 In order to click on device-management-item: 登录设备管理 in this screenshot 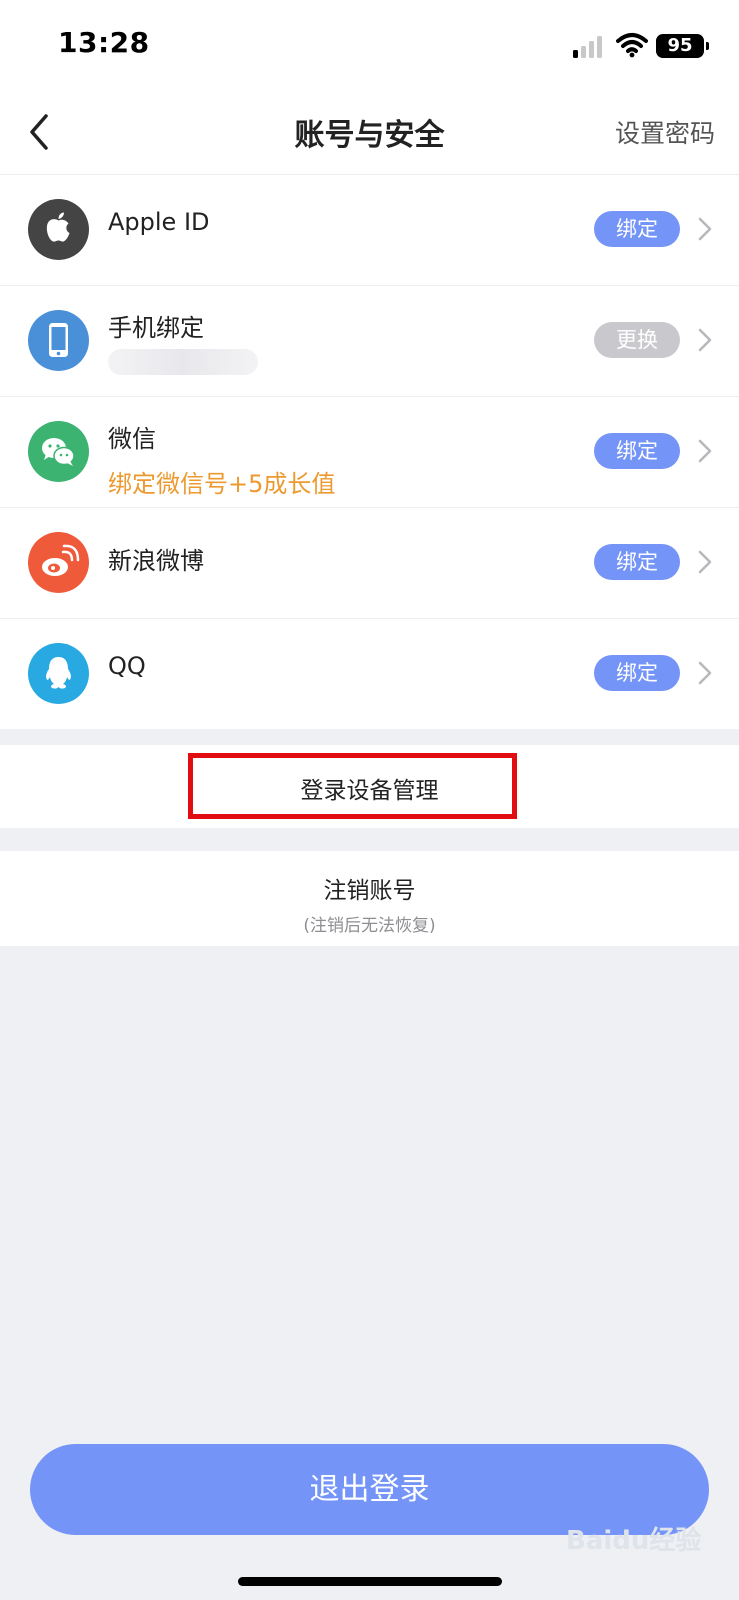, I will do `click(369, 786)`.